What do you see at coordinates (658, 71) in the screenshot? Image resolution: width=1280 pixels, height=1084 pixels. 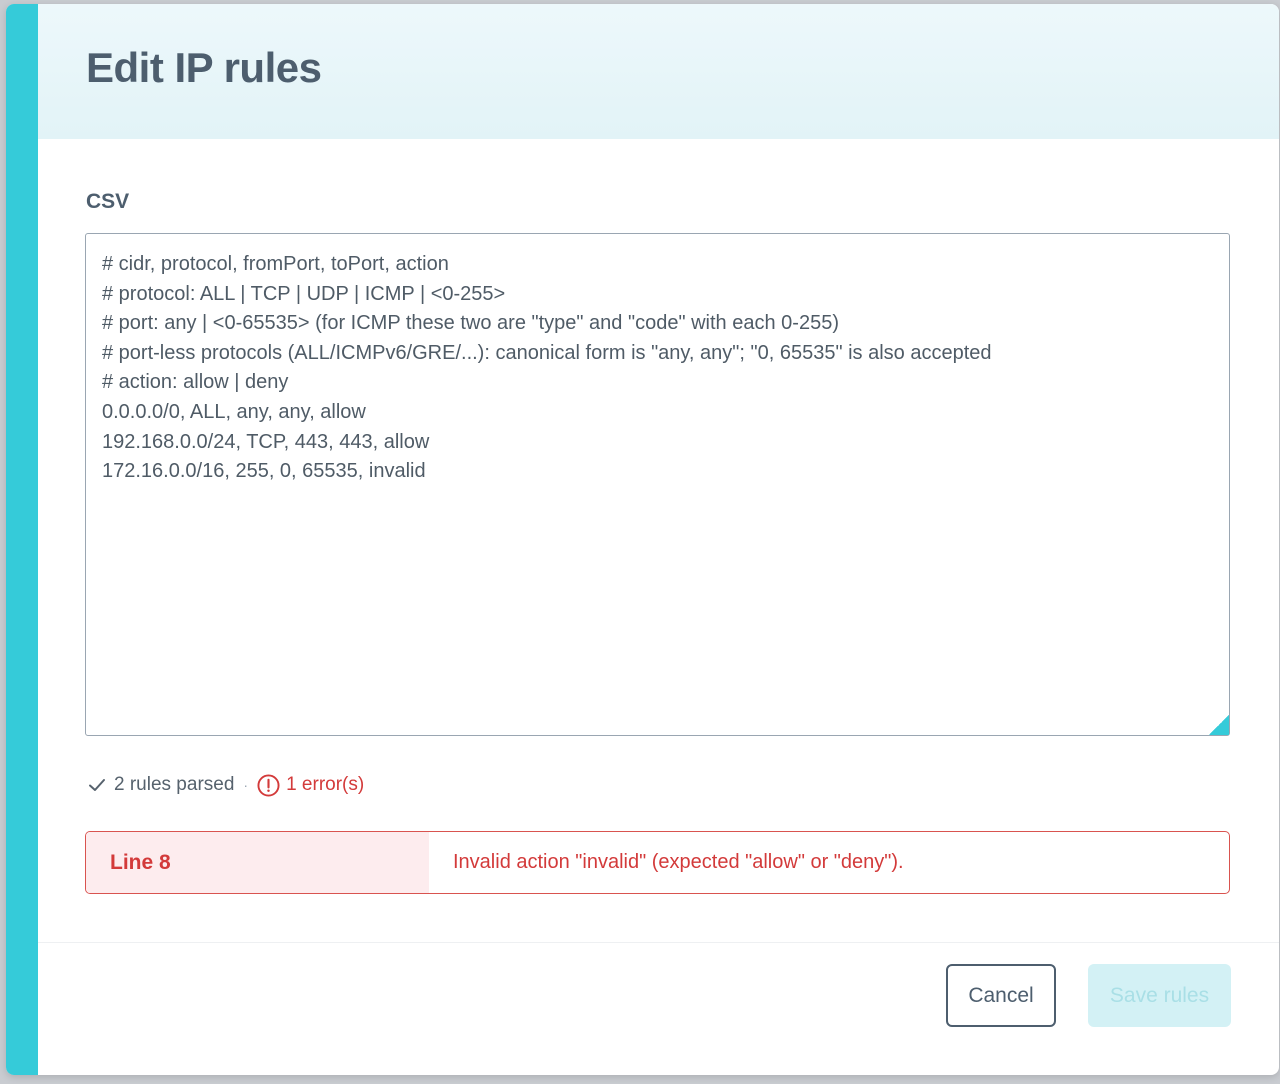 I see `dialog-header: Edit IP rules` at bounding box center [658, 71].